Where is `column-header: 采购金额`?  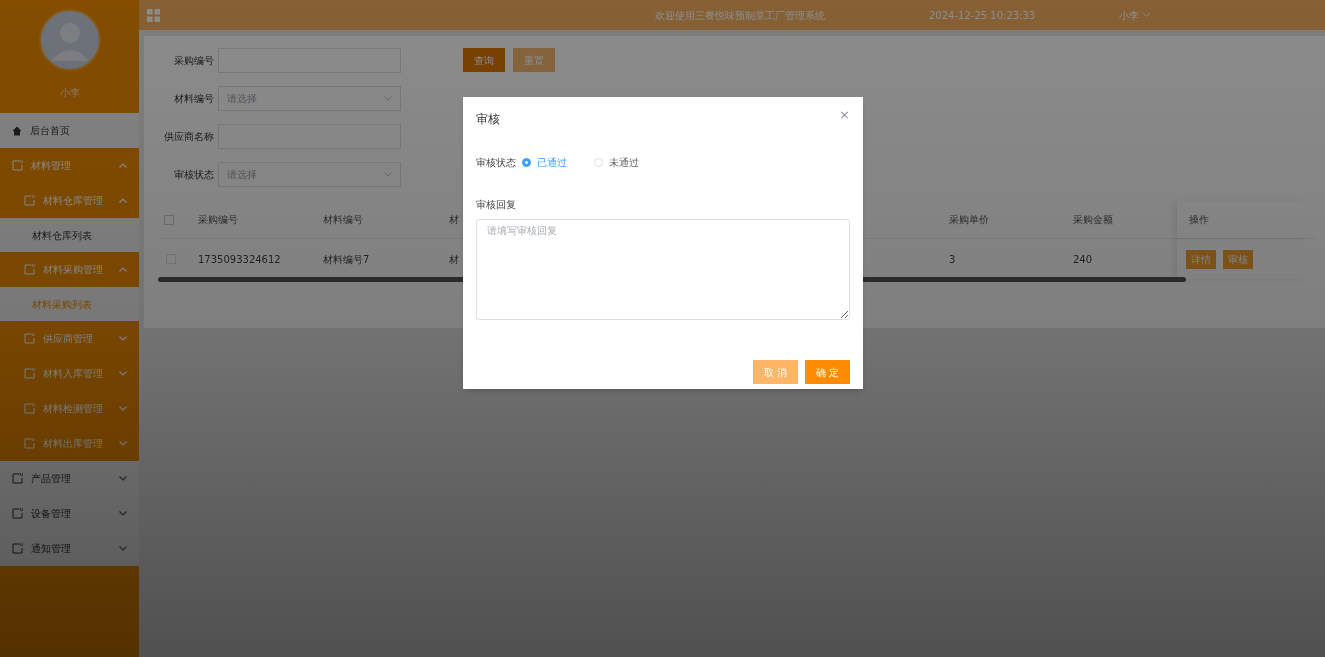
column-header: 采购金额 is located at coordinates (1093, 219).